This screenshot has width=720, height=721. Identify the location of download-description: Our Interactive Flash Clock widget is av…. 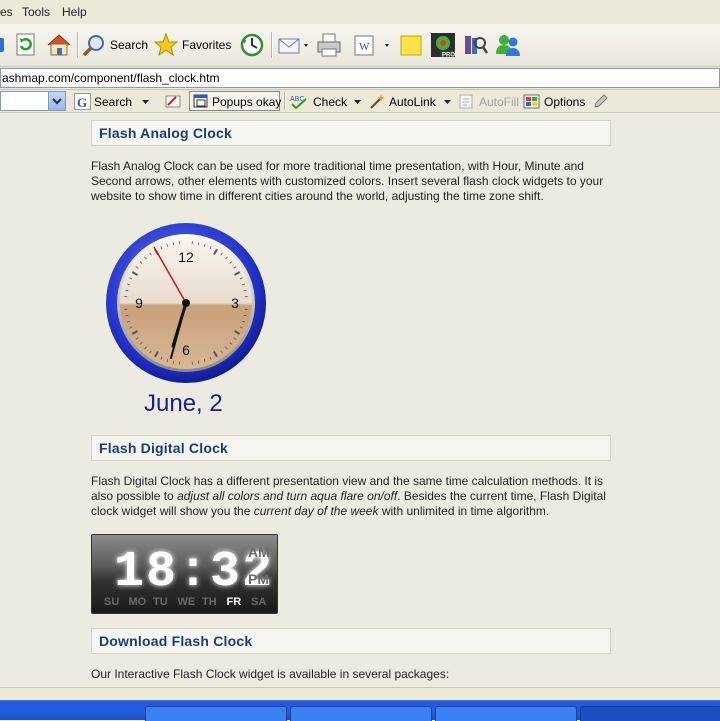
(351, 674).